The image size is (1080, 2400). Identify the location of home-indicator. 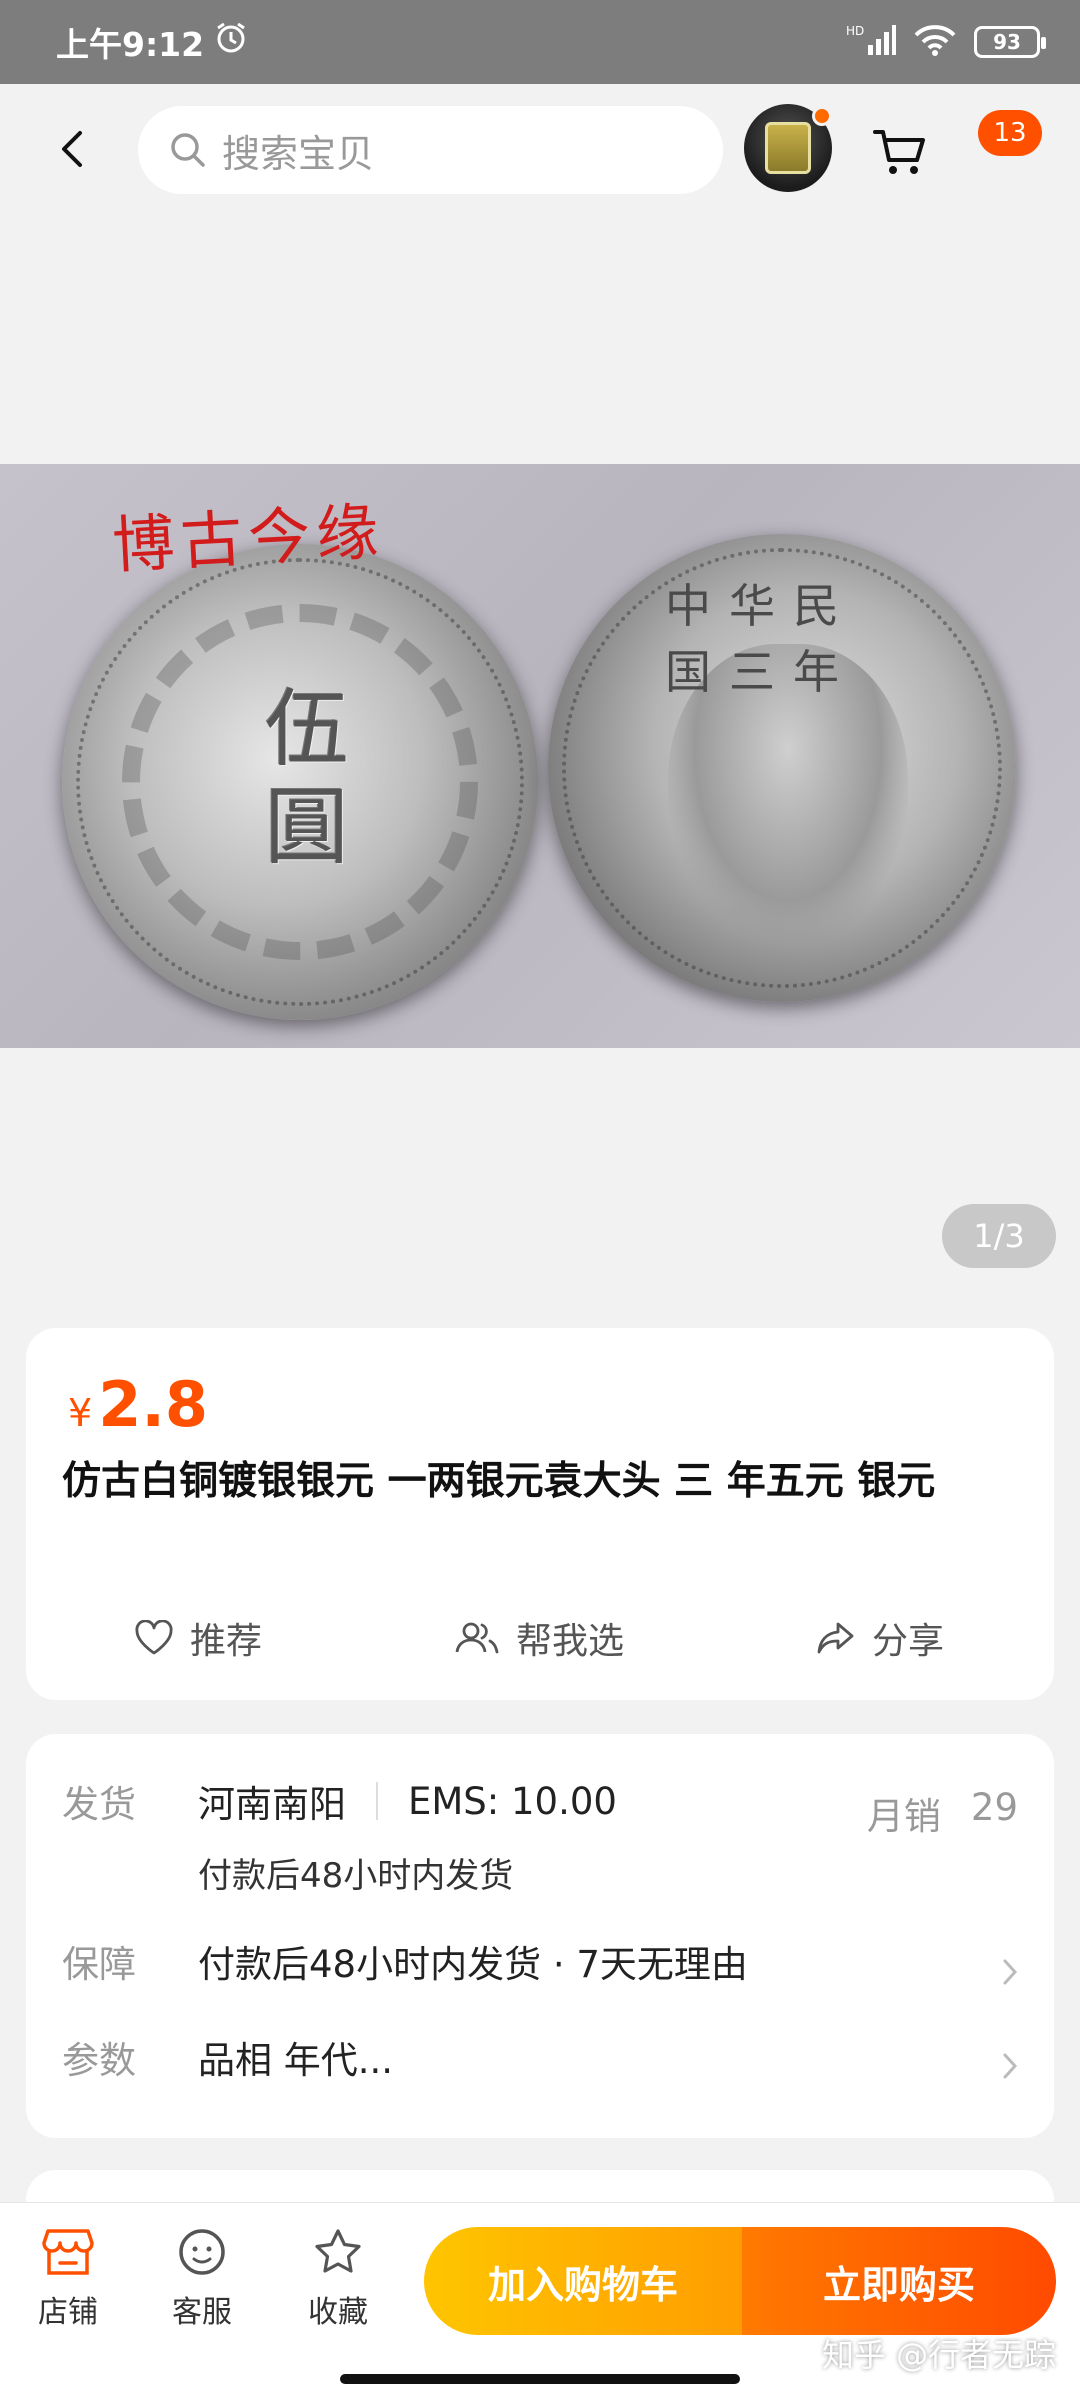
(540, 2379).